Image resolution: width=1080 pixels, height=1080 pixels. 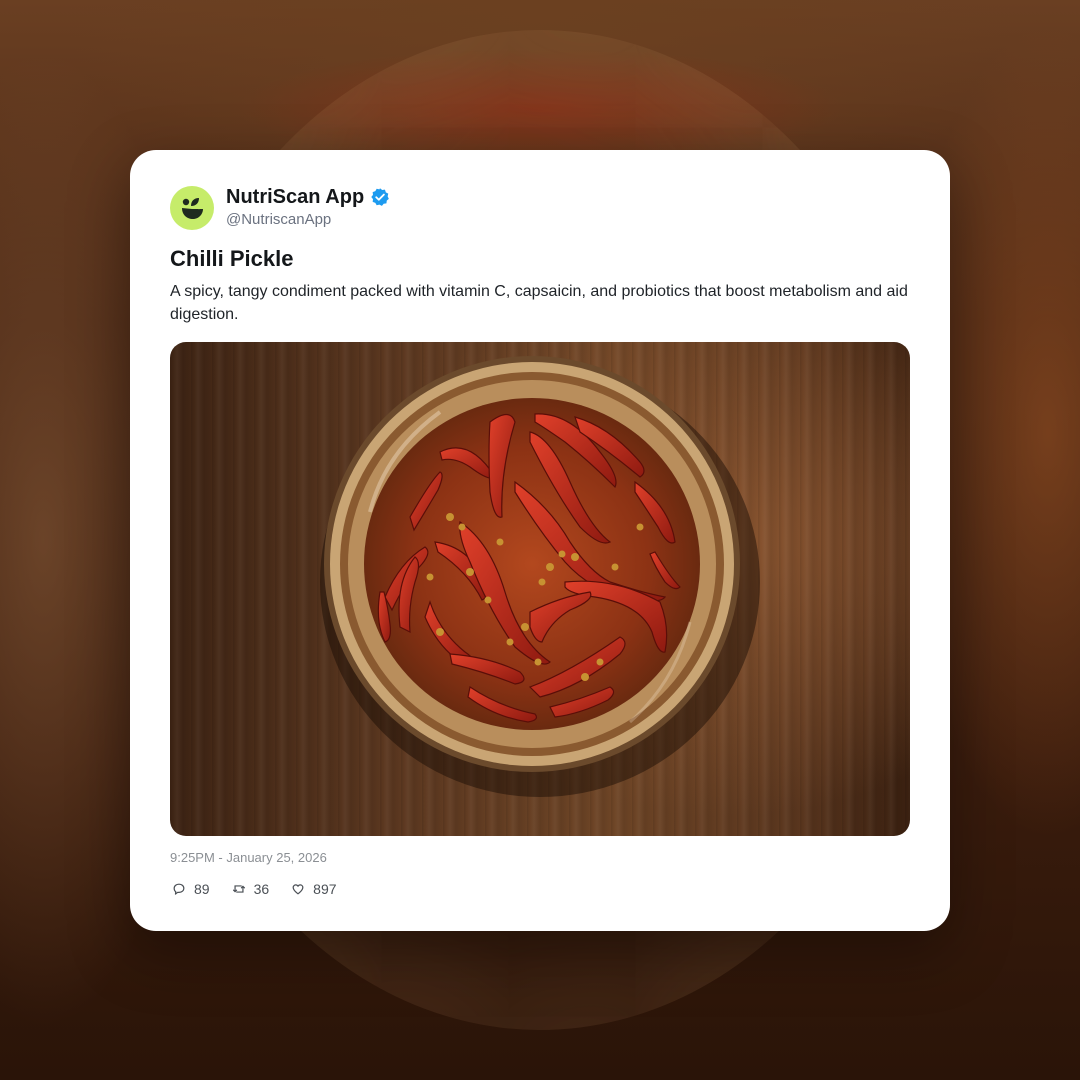 I want to click on like-count: 897, so click(x=325, y=889).